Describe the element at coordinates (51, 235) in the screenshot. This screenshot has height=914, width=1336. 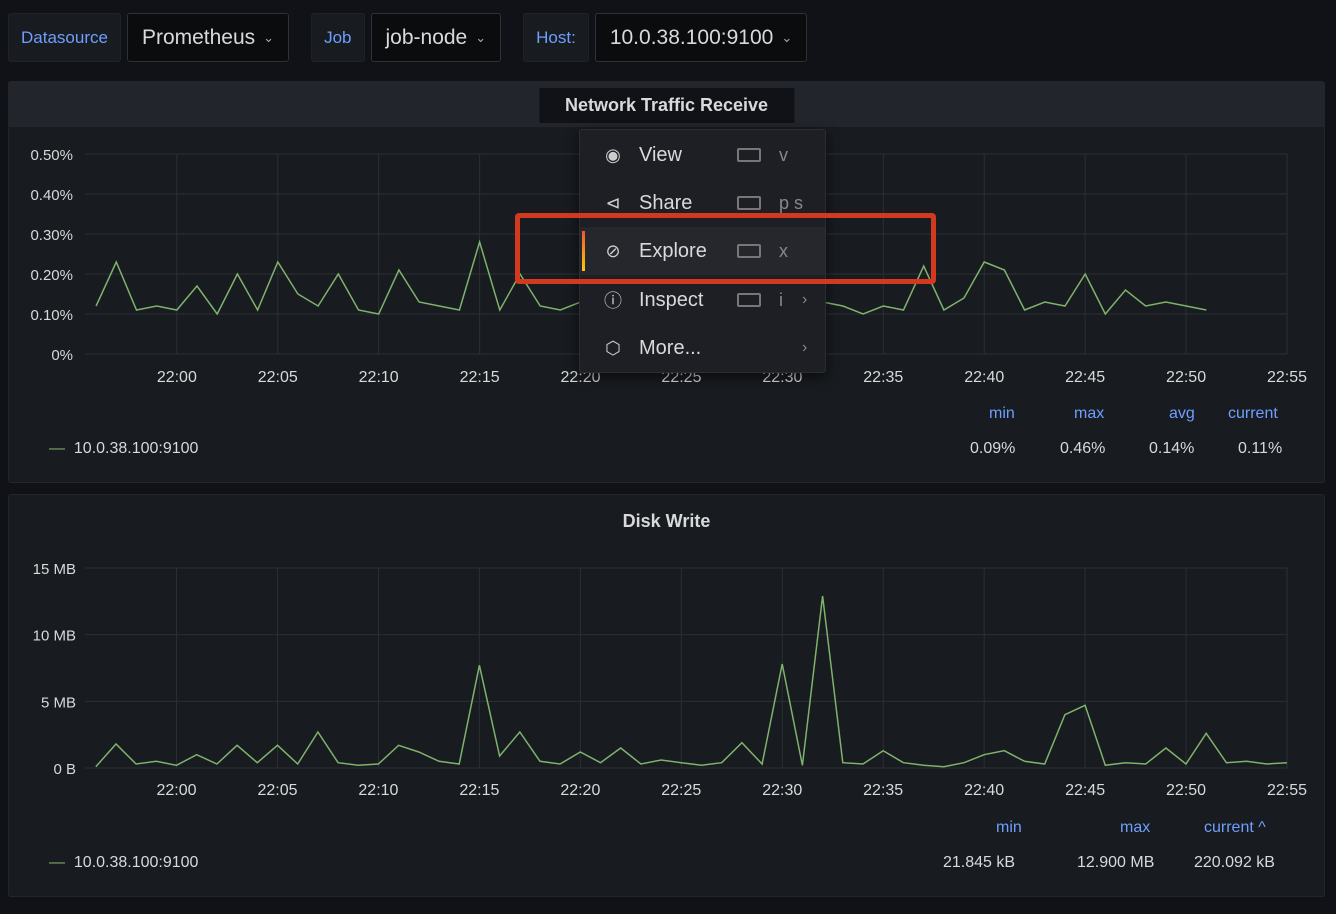
I see `y-tick-label: 0.30%` at that location.